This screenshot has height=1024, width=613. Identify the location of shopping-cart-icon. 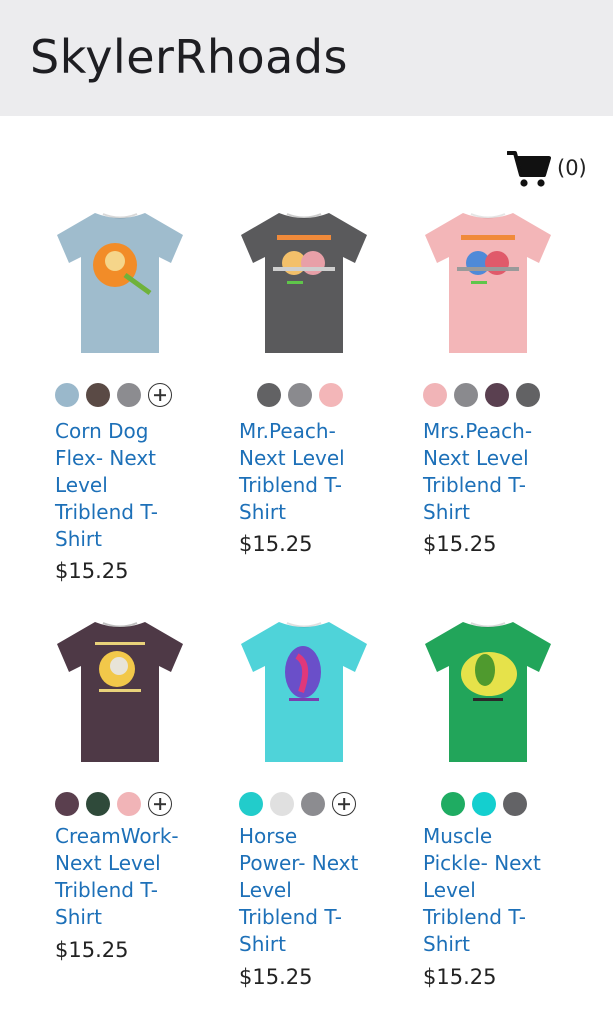
(529, 169).